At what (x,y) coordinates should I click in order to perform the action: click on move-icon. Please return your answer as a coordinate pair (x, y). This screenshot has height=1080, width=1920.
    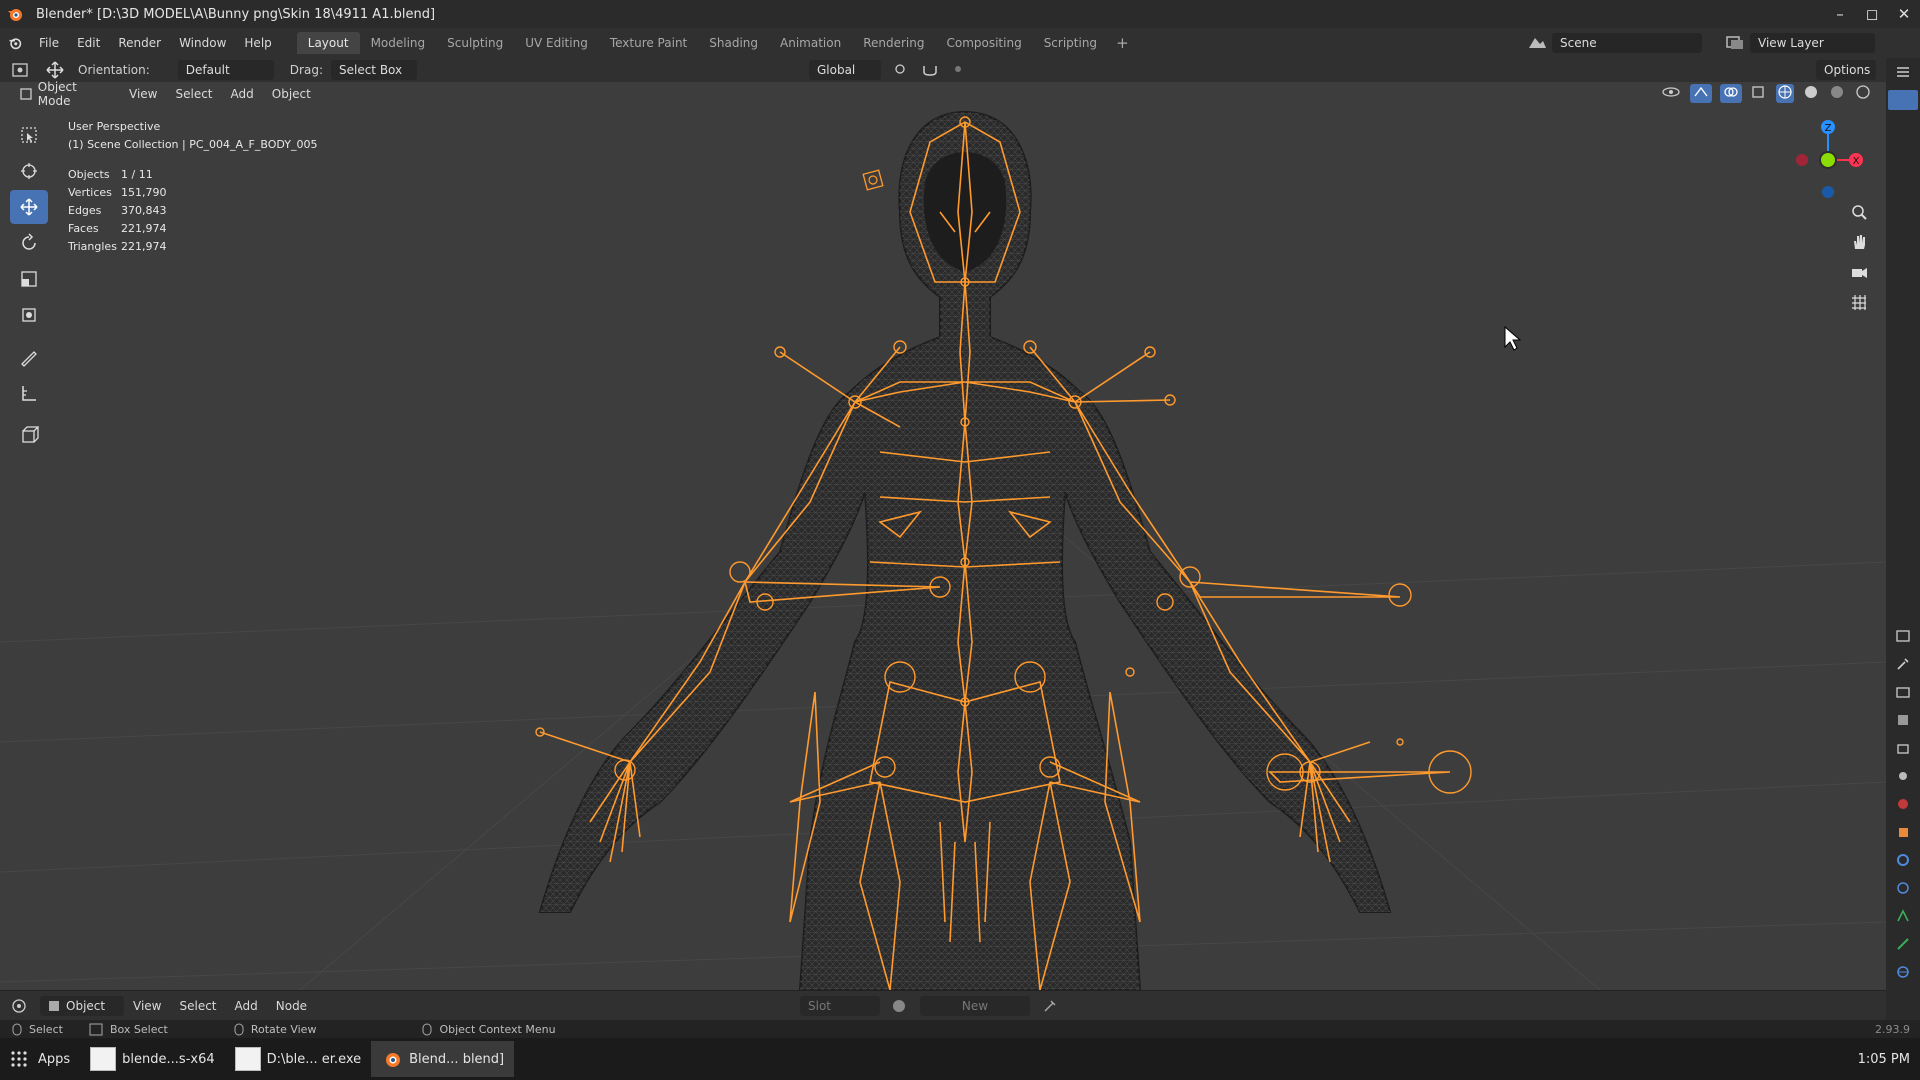
    Looking at the image, I should click on (29, 207).